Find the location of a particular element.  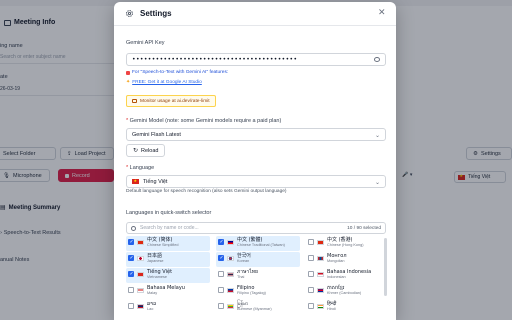

language-option-name: ລາວ Lao is located at coordinates (151, 306).